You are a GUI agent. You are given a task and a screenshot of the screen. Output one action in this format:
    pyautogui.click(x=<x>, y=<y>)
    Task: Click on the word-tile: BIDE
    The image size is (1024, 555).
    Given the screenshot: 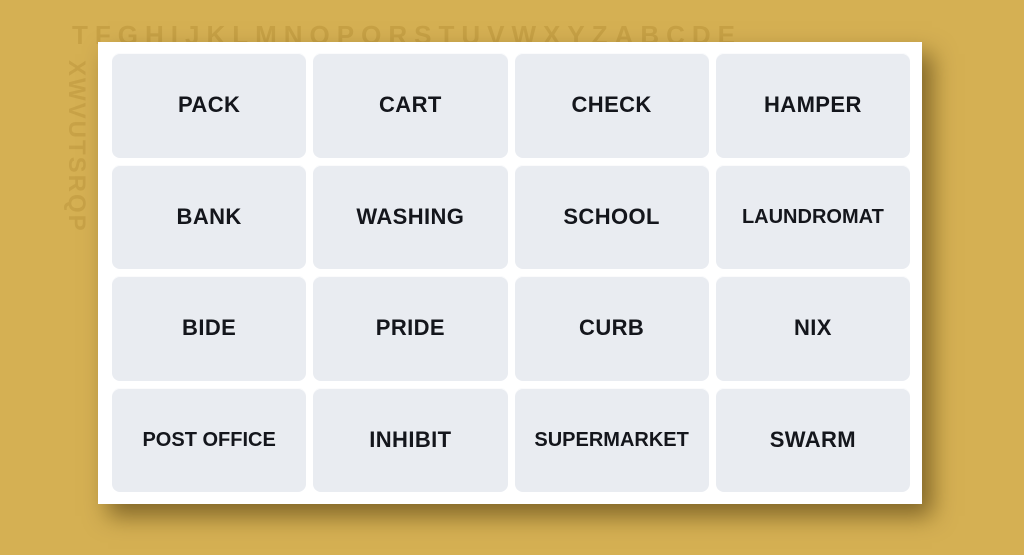 What is the action you would take?
    pyautogui.click(x=209, y=328)
    